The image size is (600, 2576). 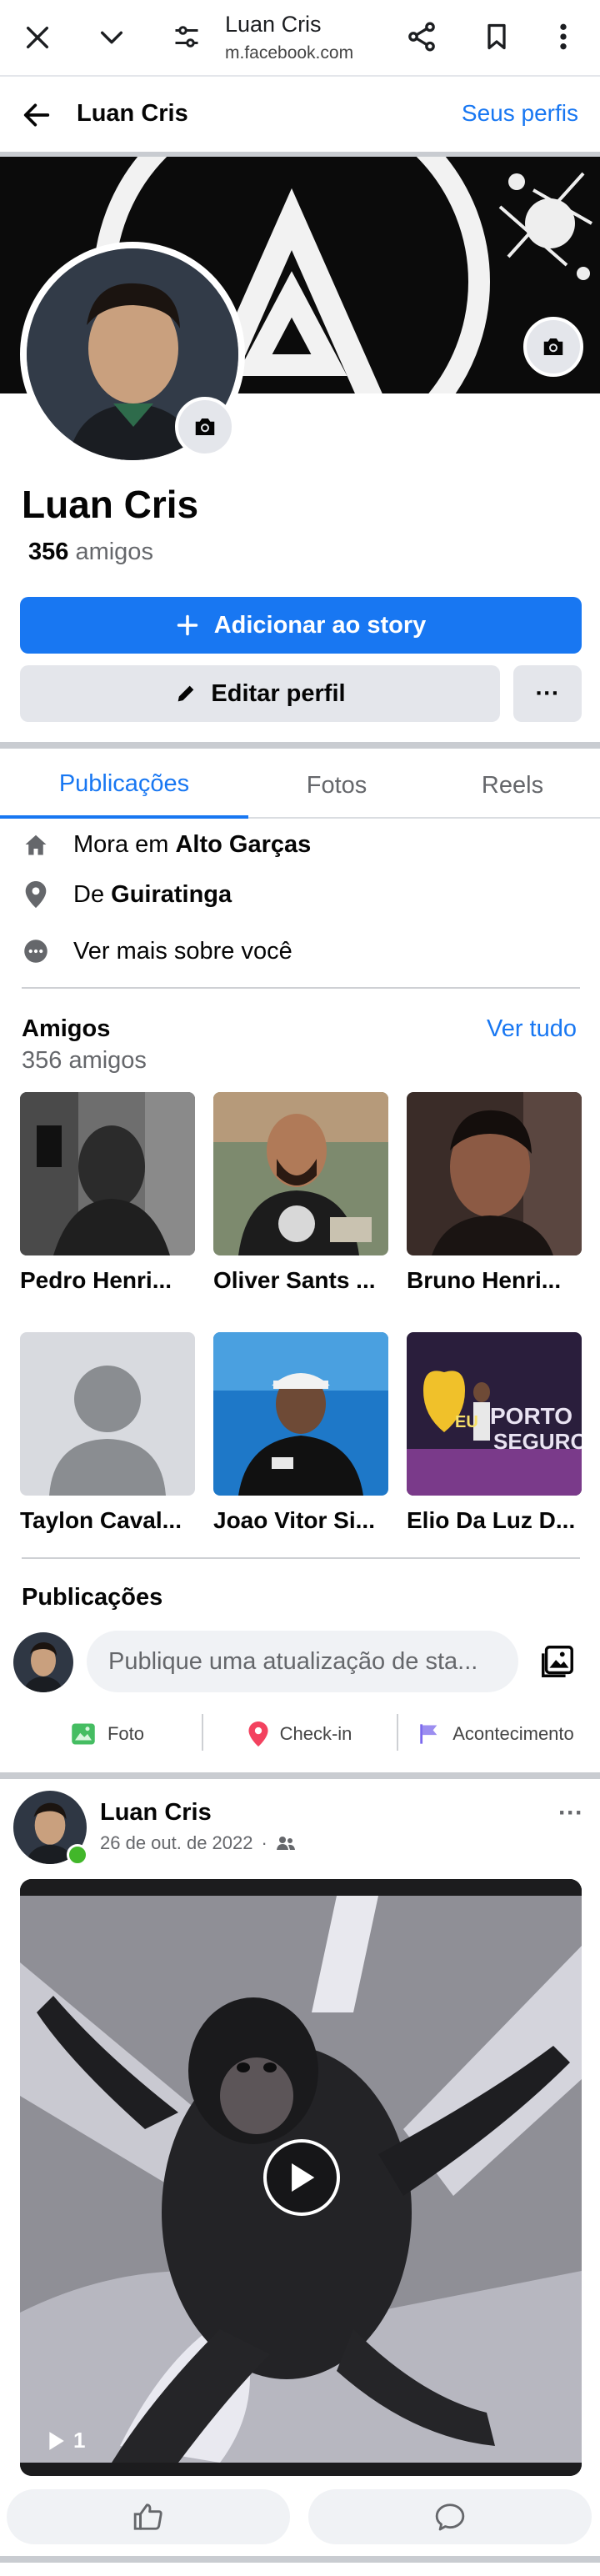 I want to click on see-more-about-row: Ver mais sobre você, so click(x=157, y=951).